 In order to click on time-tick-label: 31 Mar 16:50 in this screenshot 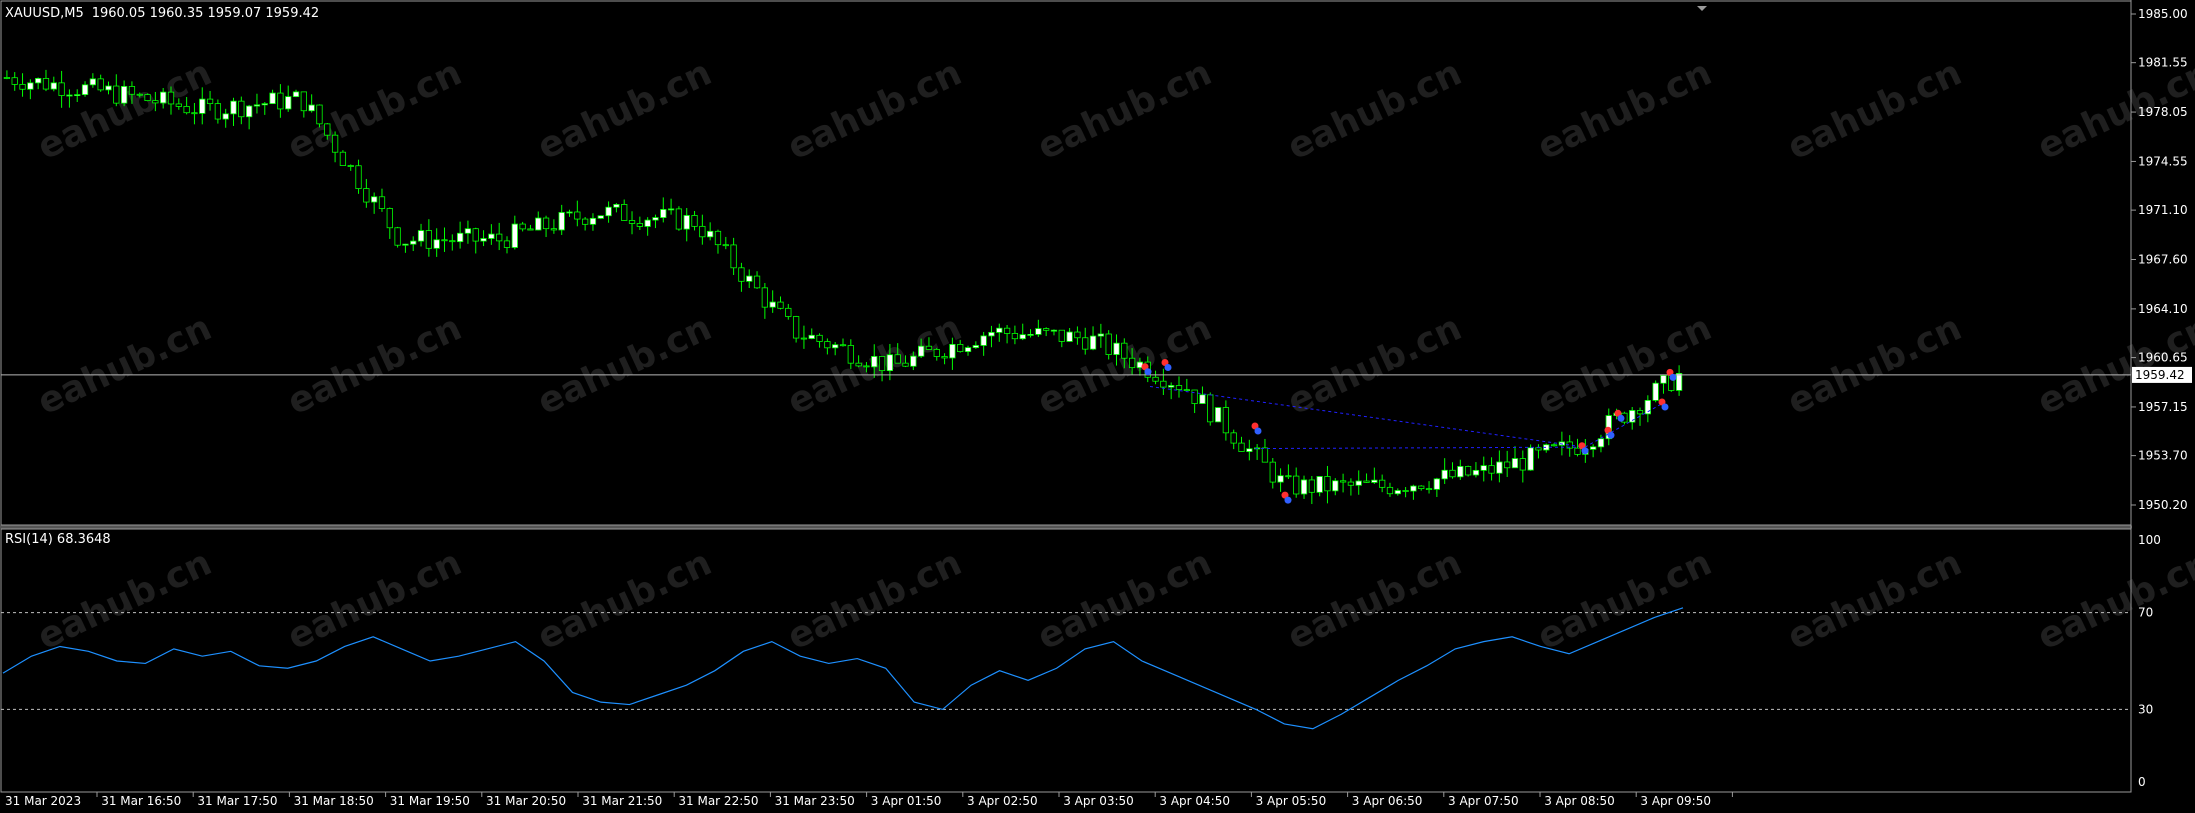, I will do `click(141, 801)`.